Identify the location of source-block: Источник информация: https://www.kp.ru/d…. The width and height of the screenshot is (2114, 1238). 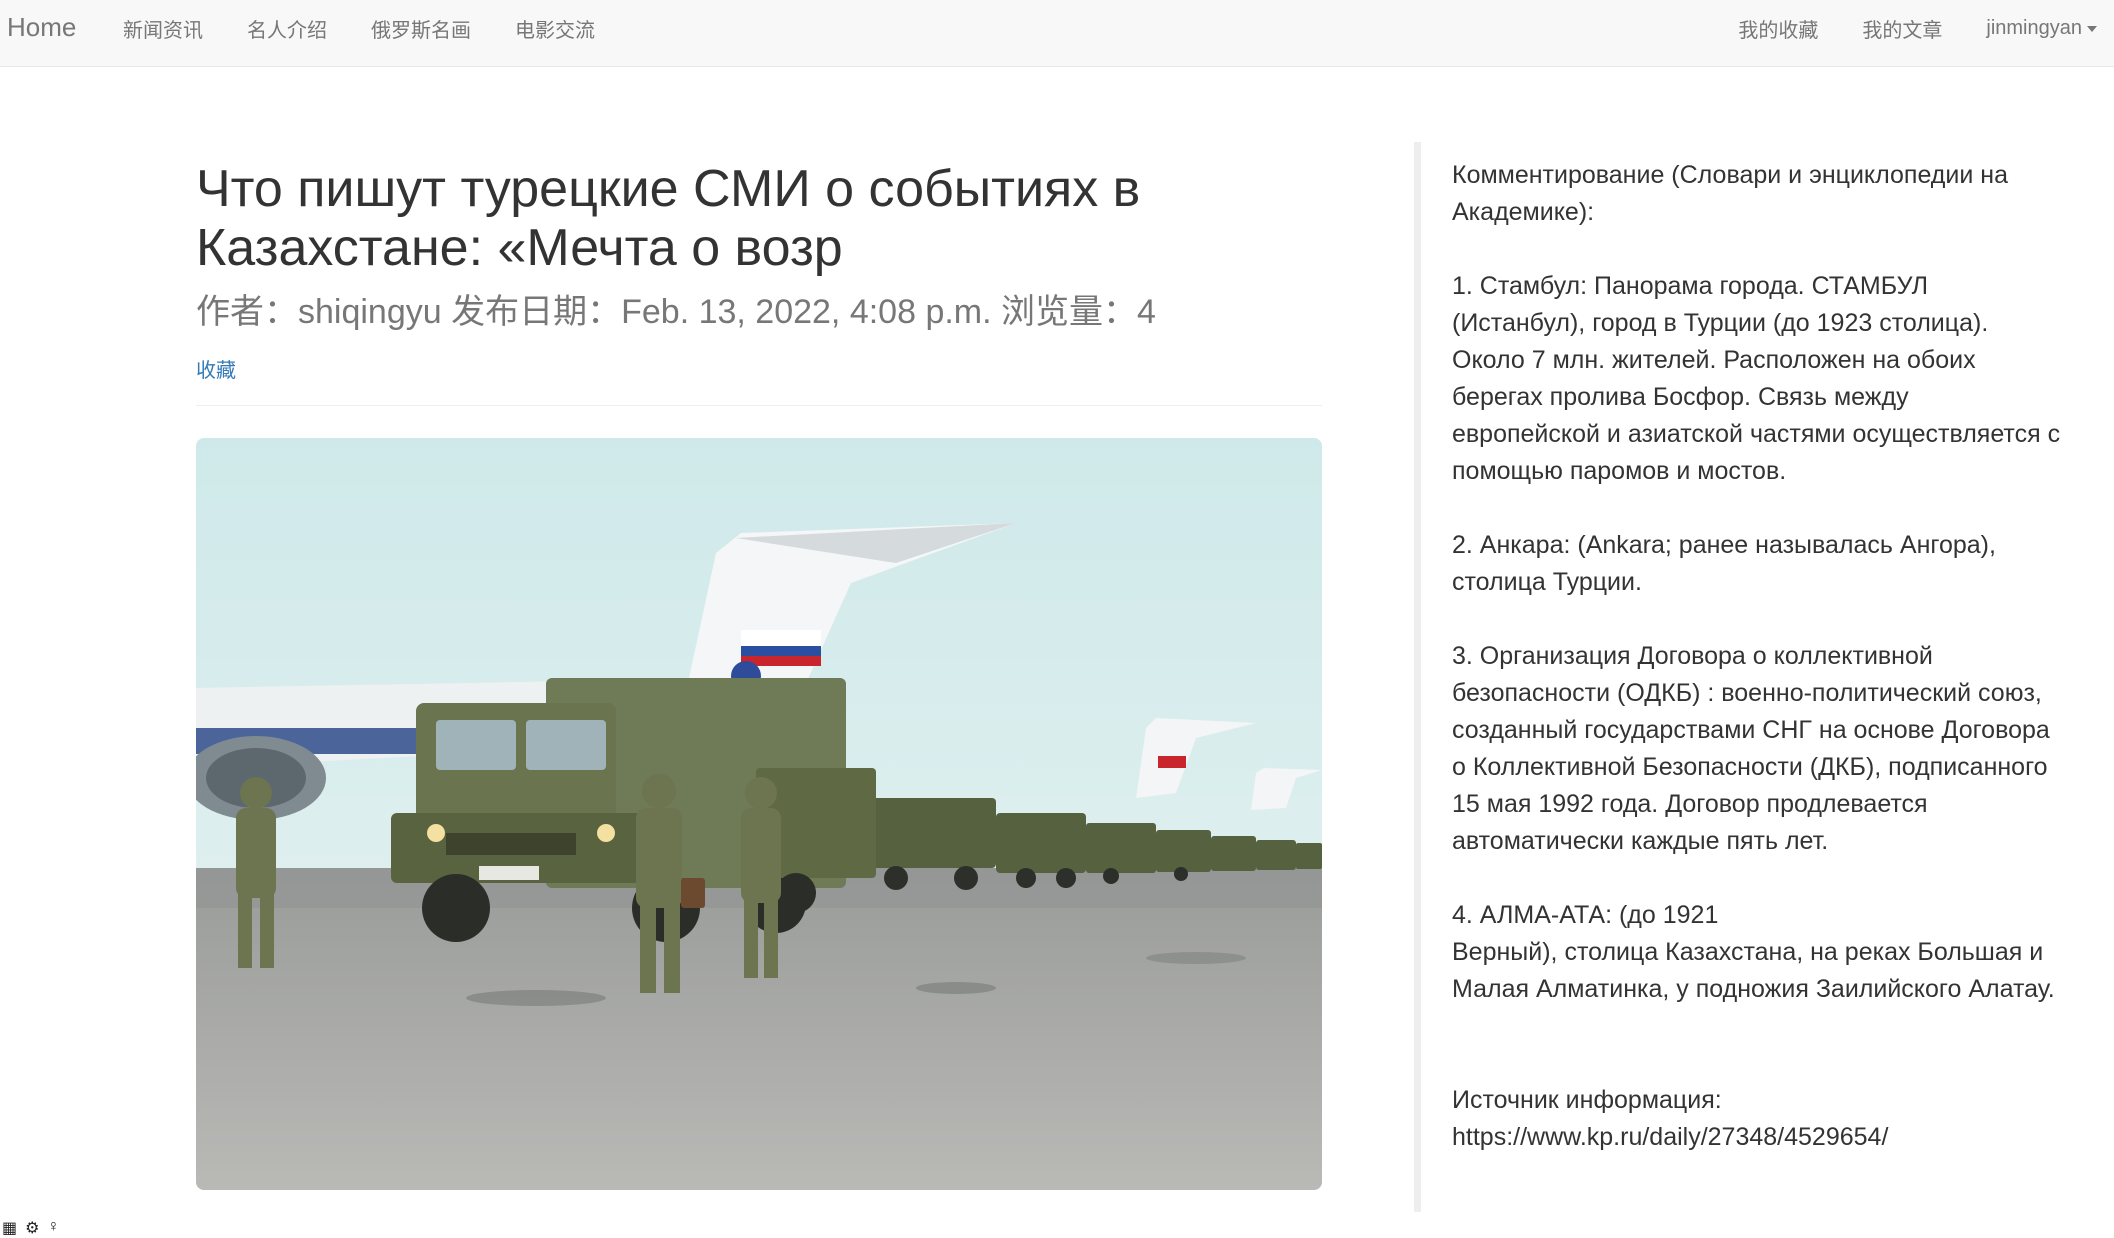
(1757, 1119).